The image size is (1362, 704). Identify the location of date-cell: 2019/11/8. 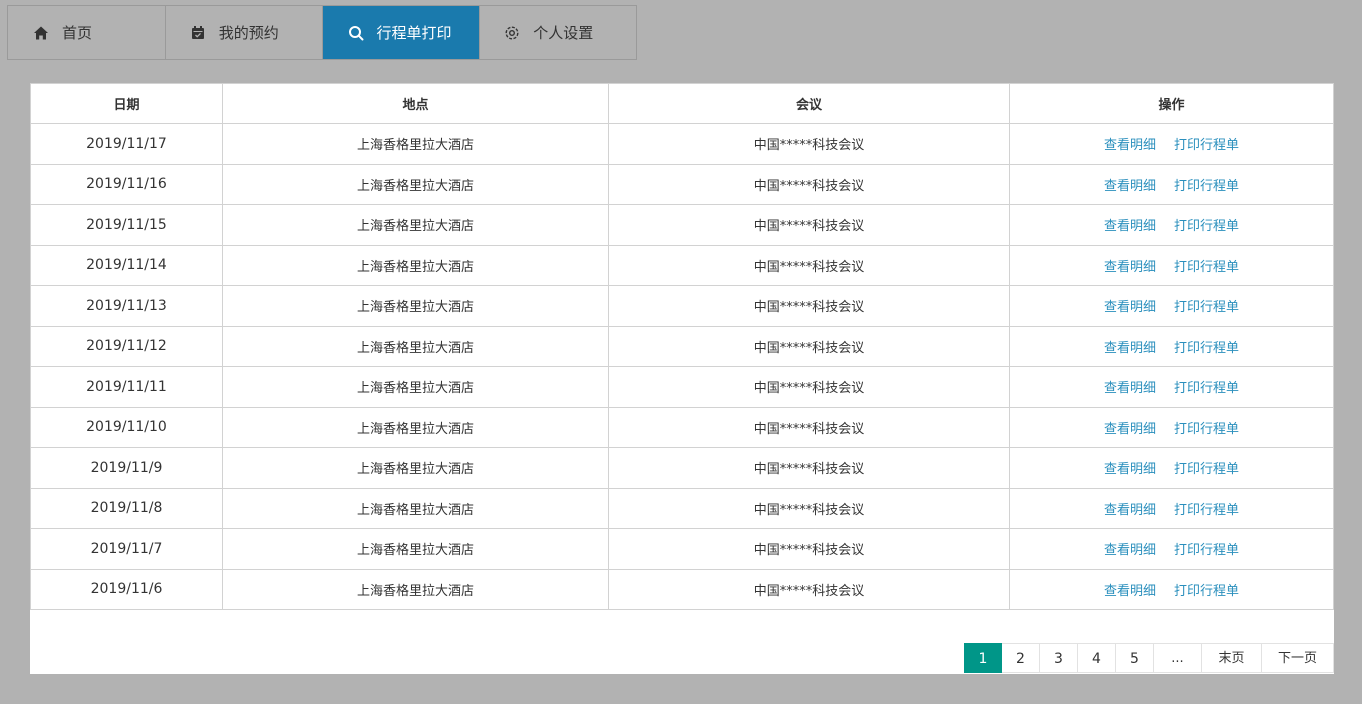
(126, 508).